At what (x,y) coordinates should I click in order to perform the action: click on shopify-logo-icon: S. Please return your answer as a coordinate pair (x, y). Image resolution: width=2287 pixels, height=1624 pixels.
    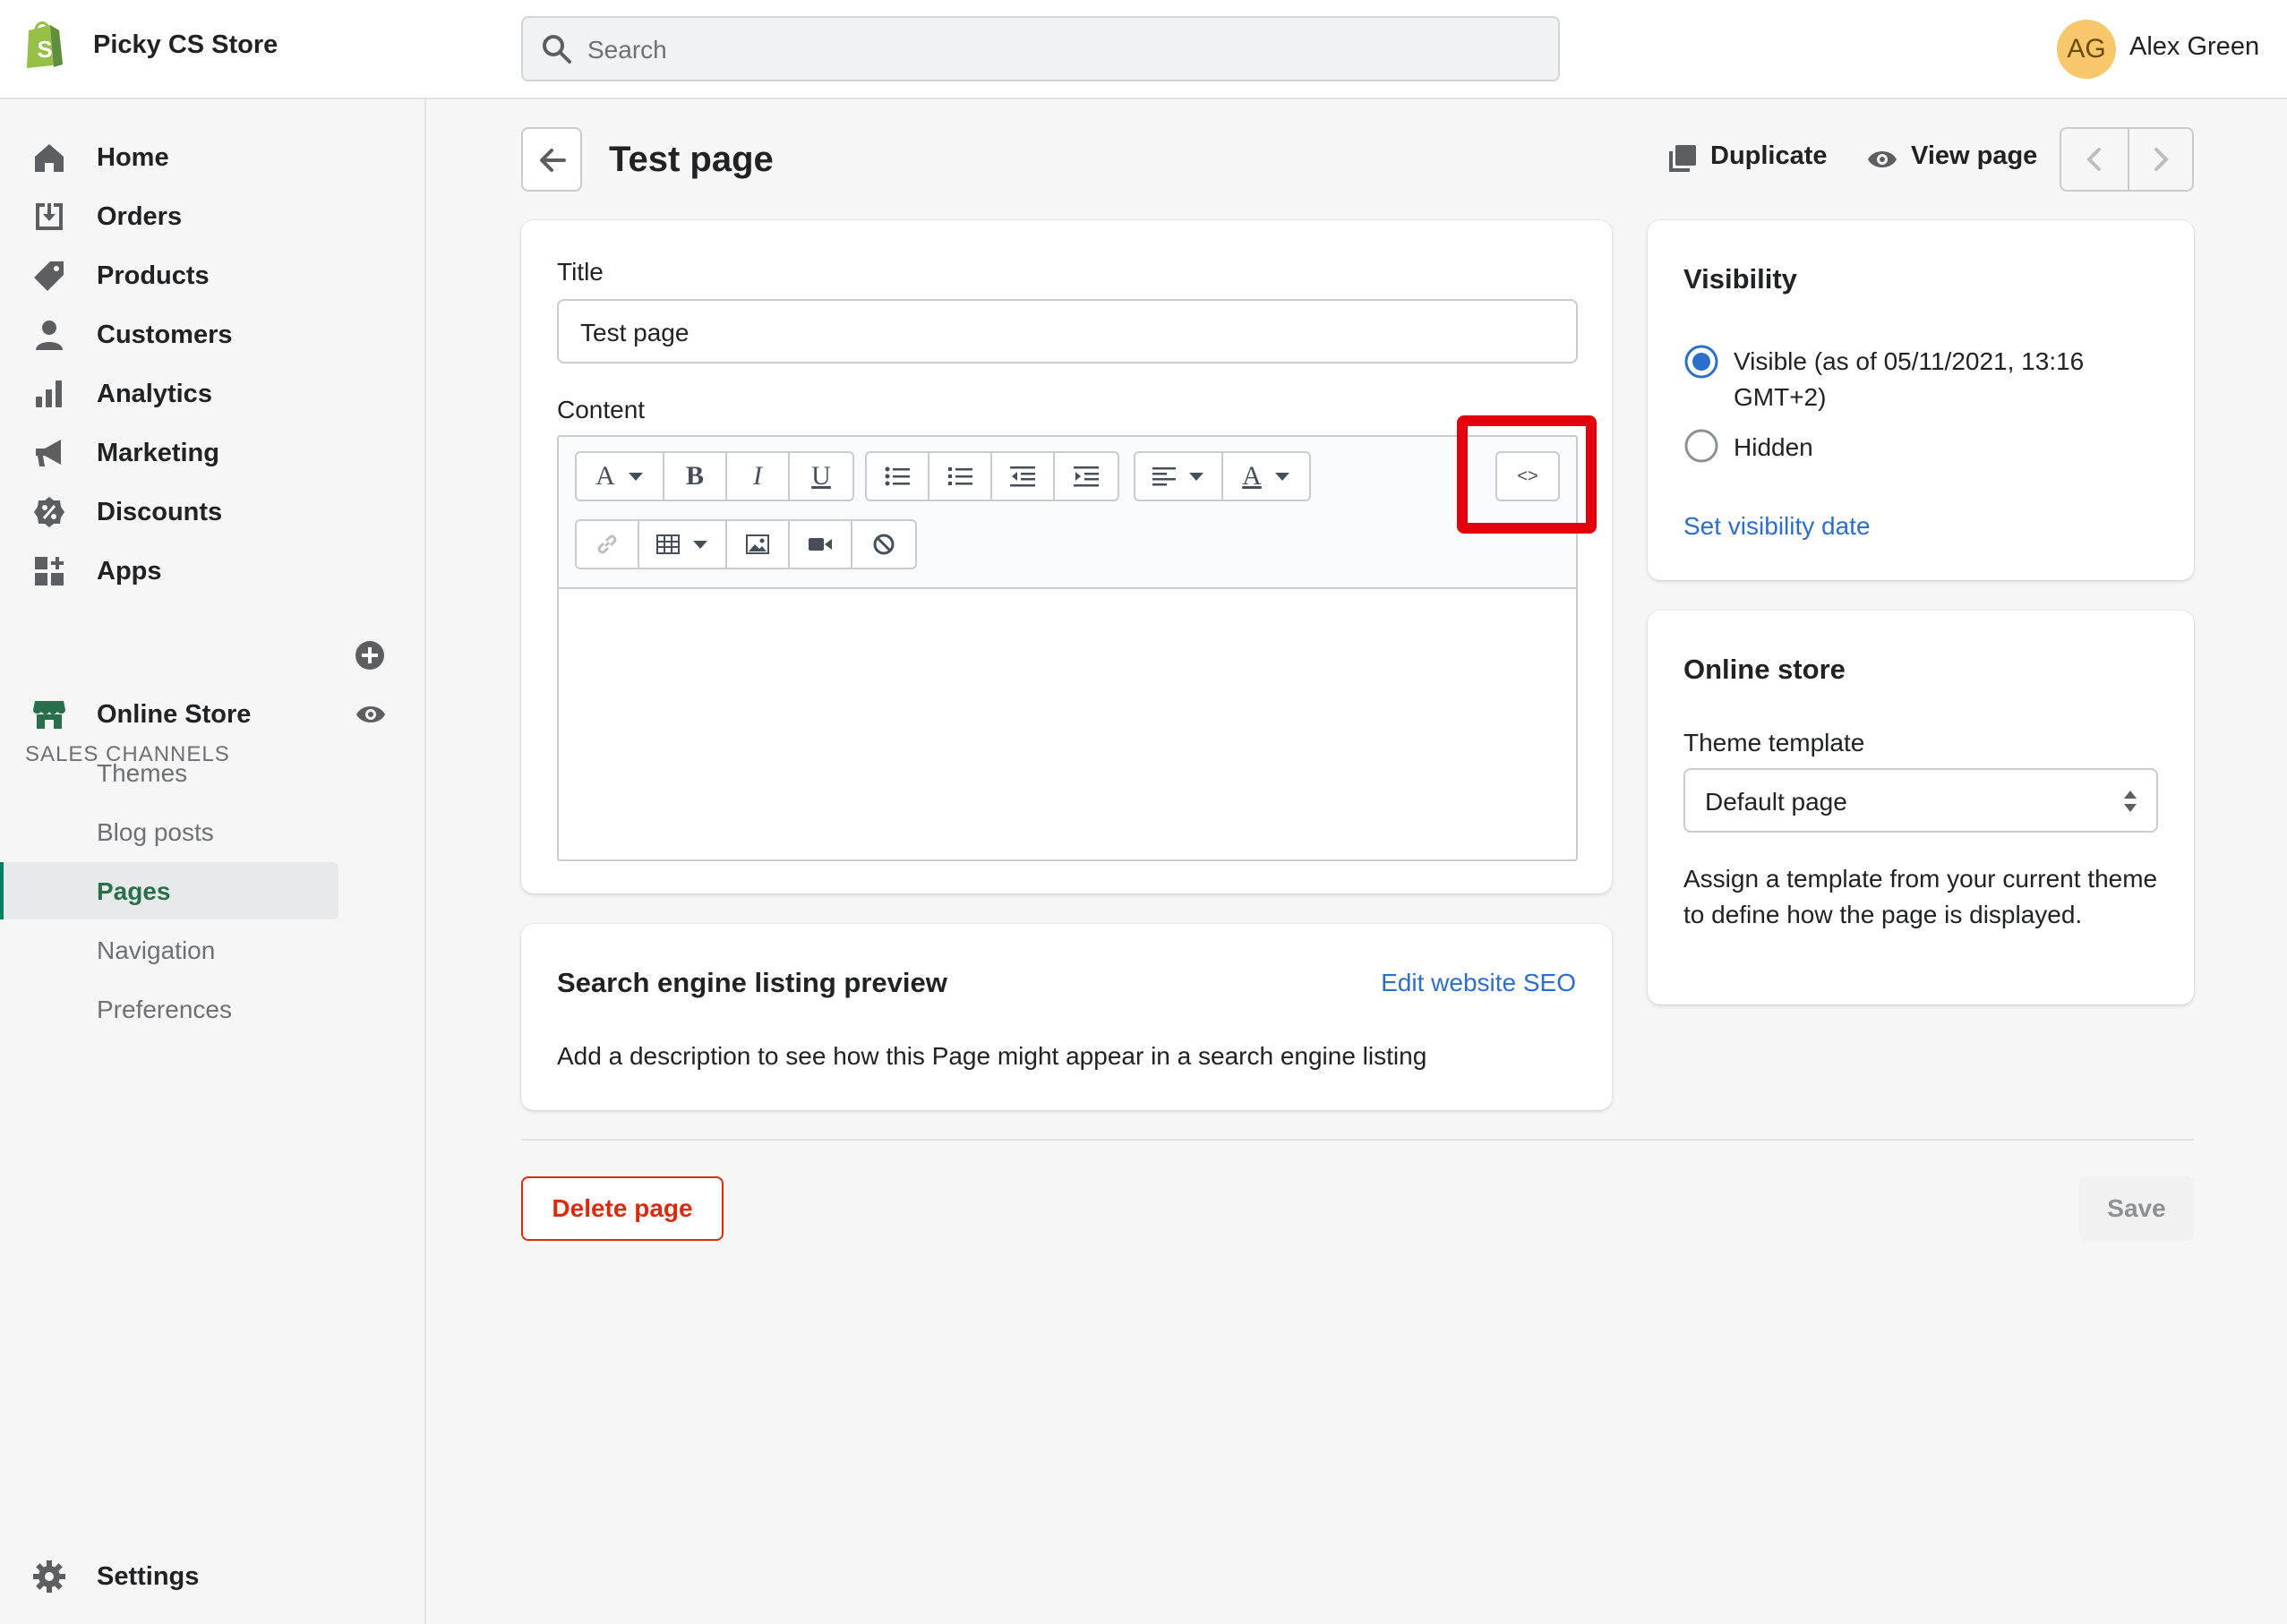
    Looking at the image, I should click on (44, 44).